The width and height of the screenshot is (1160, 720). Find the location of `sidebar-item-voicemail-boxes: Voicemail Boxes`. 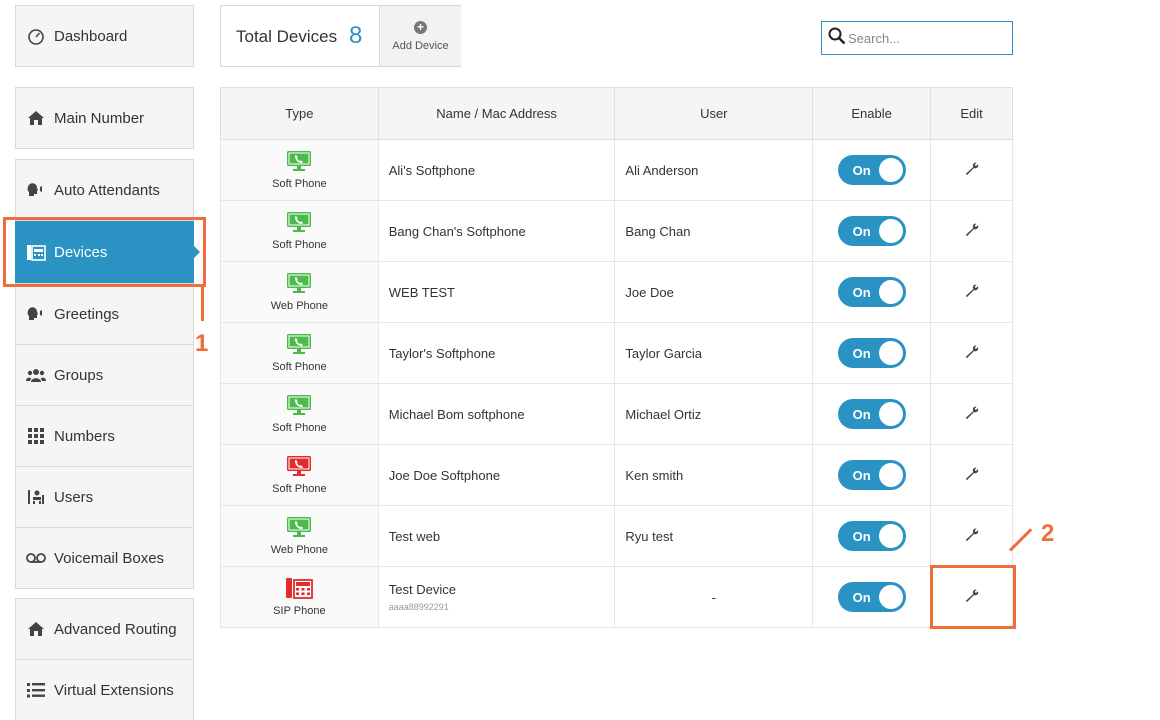

sidebar-item-voicemail-boxes: Voicemail Boxes is located at coordinates (104, 558).